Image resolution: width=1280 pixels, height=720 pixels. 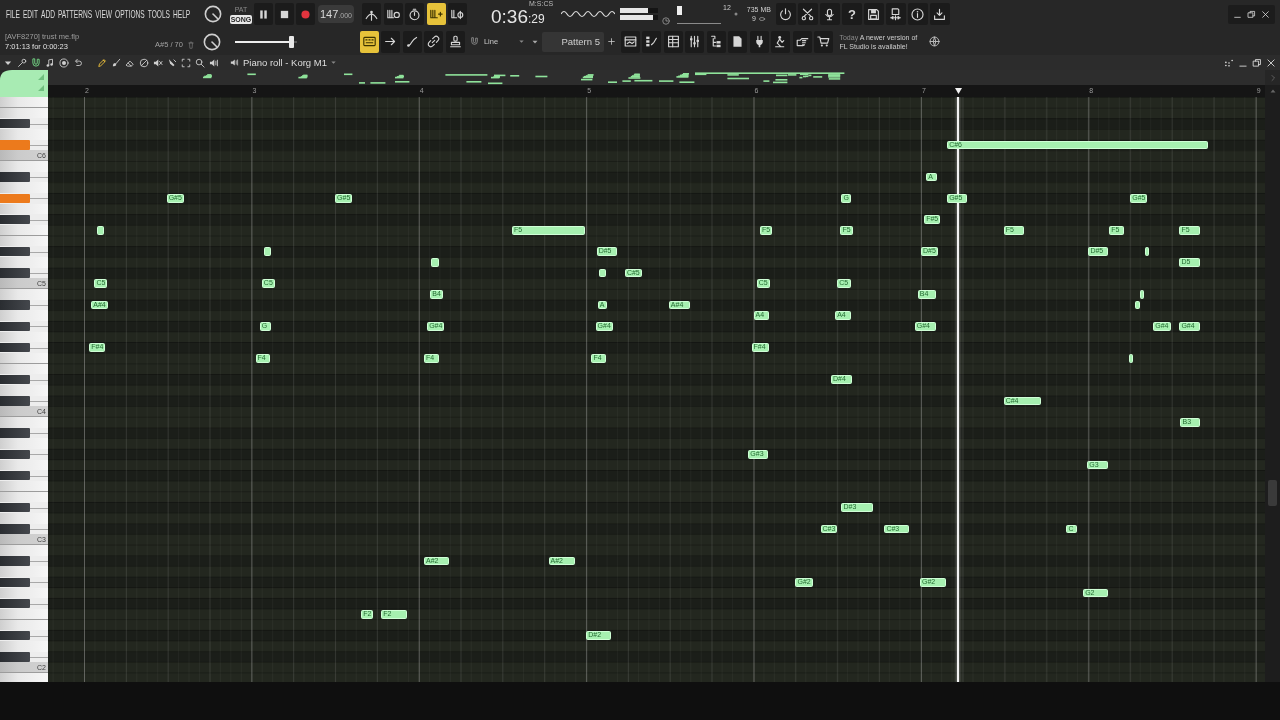 I want to click on scissors-button, so click(x=807, y=14).